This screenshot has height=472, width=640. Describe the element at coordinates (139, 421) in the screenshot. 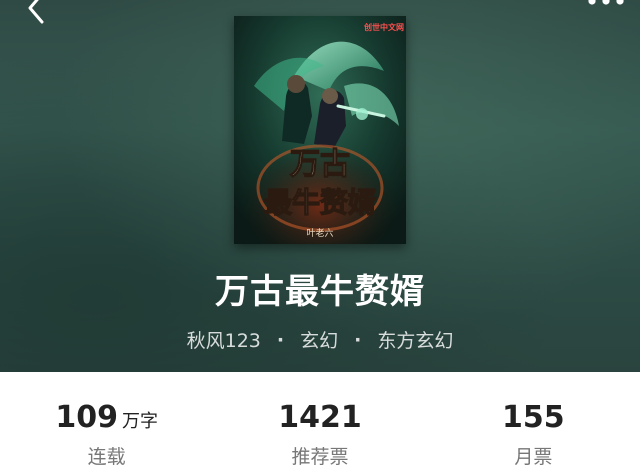

I see `stat-unit: 万字` at that location.